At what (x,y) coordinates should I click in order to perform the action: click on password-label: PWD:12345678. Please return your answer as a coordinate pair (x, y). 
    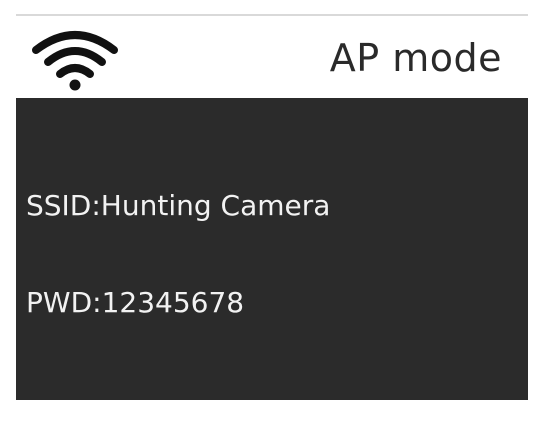
    Looking at the image, I should click on (135, 302).